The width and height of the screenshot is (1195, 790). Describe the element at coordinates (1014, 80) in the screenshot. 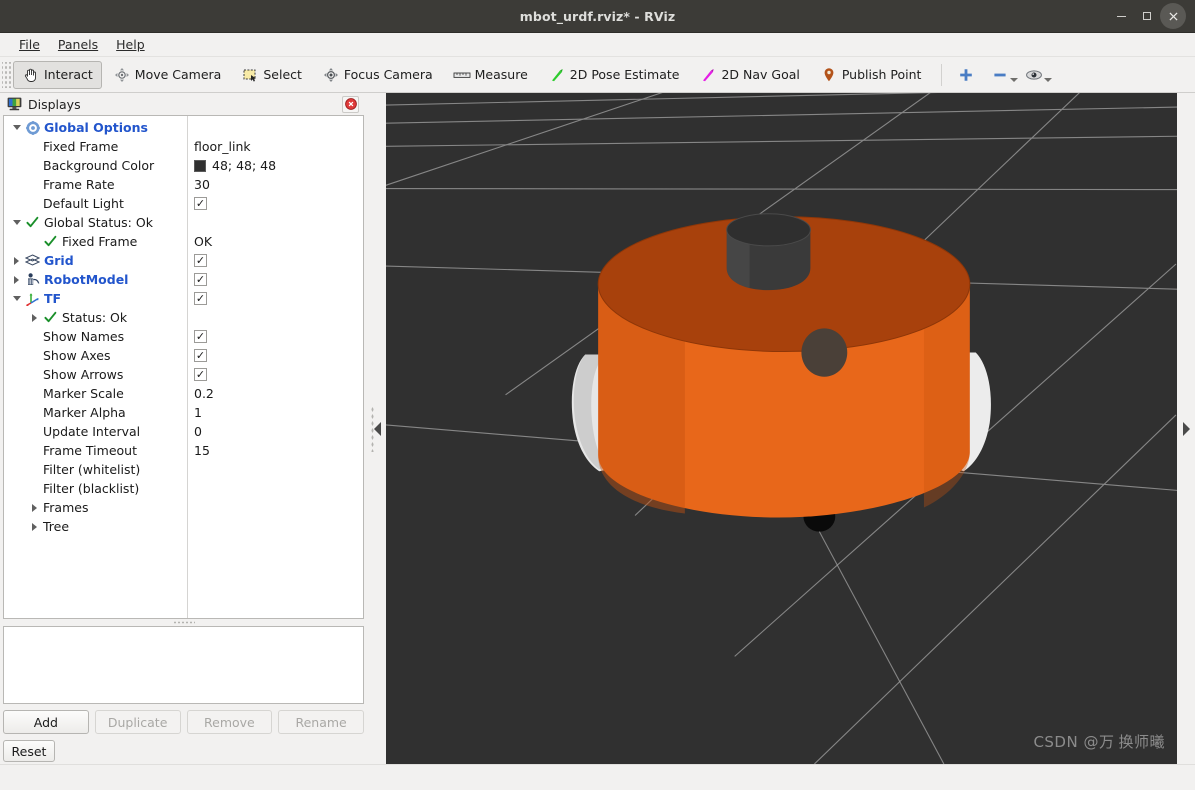

I see `chevron-down-icon` at that location.